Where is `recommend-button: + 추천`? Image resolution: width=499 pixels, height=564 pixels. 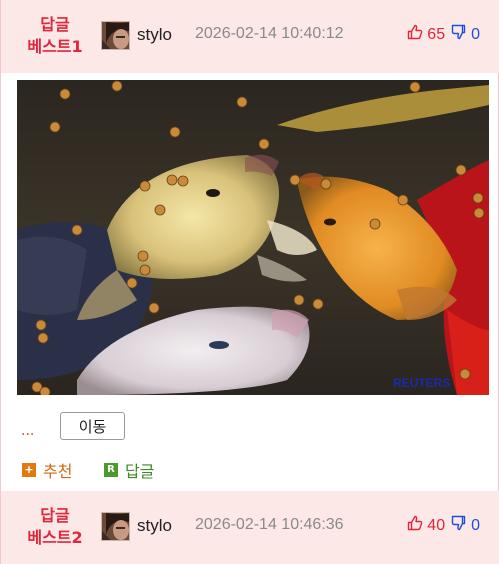
recommend-button: + 추천 is located at coordinates (47, 470).